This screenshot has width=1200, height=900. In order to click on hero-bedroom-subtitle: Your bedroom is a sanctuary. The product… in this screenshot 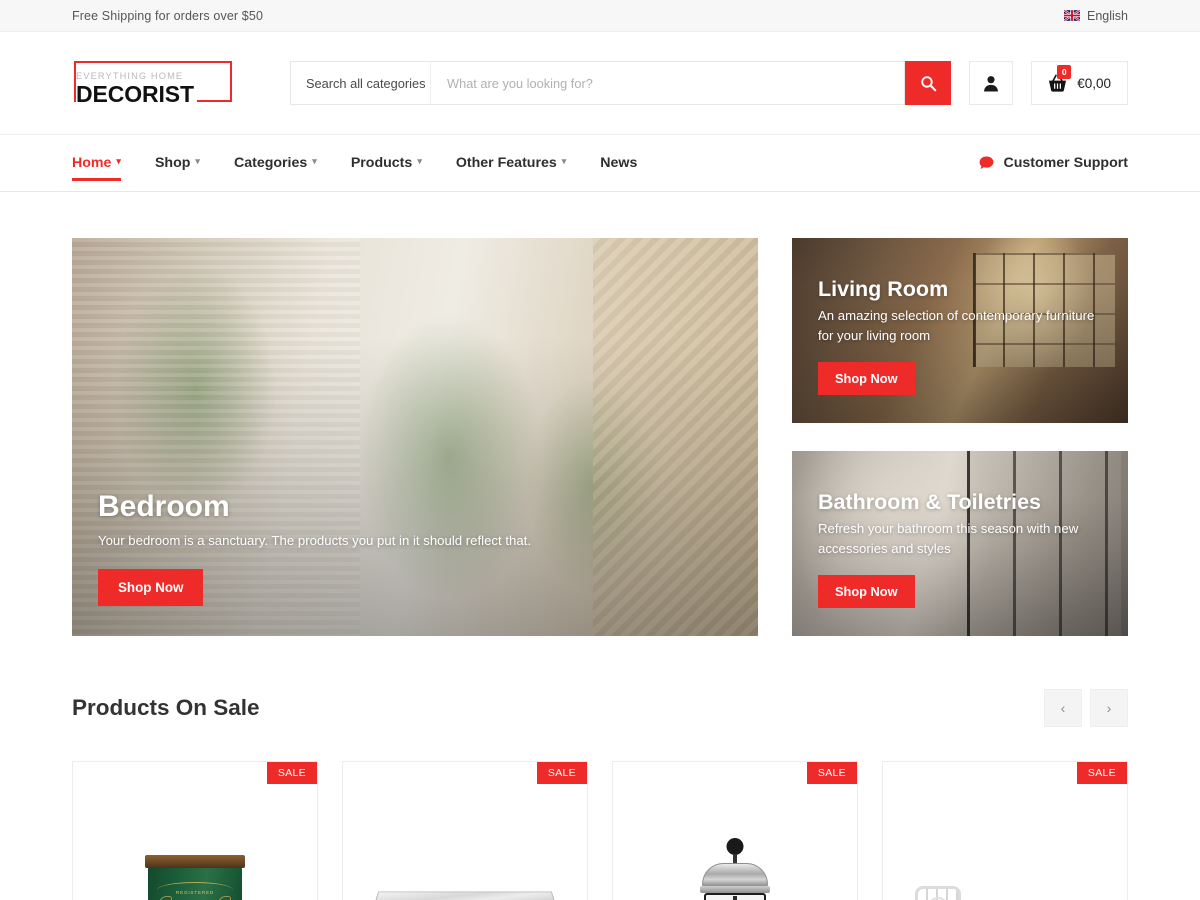, I will do `click(314, 541)`.